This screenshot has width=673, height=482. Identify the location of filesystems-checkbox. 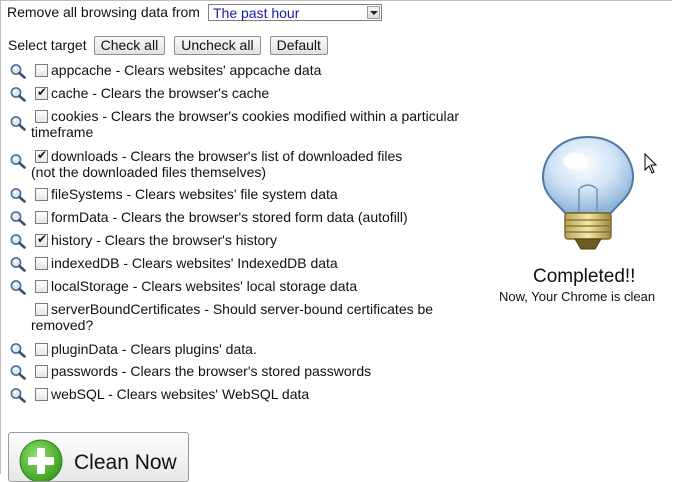
(41, 194).